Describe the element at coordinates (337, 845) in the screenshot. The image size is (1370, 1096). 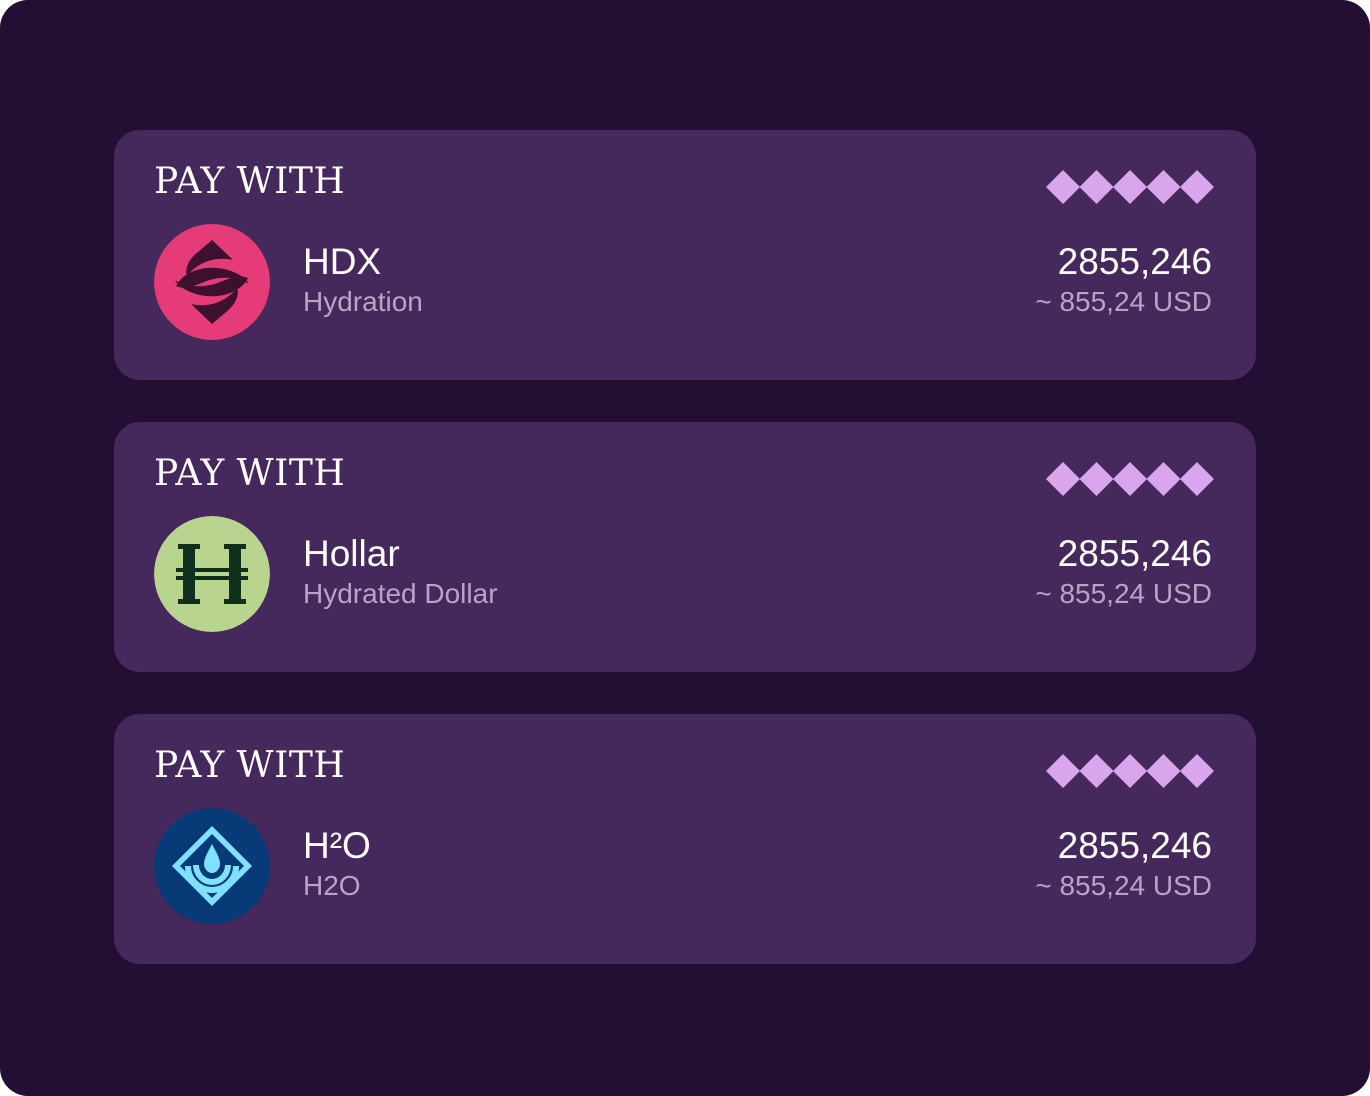
I see `token-symbol: H²O` at that location.